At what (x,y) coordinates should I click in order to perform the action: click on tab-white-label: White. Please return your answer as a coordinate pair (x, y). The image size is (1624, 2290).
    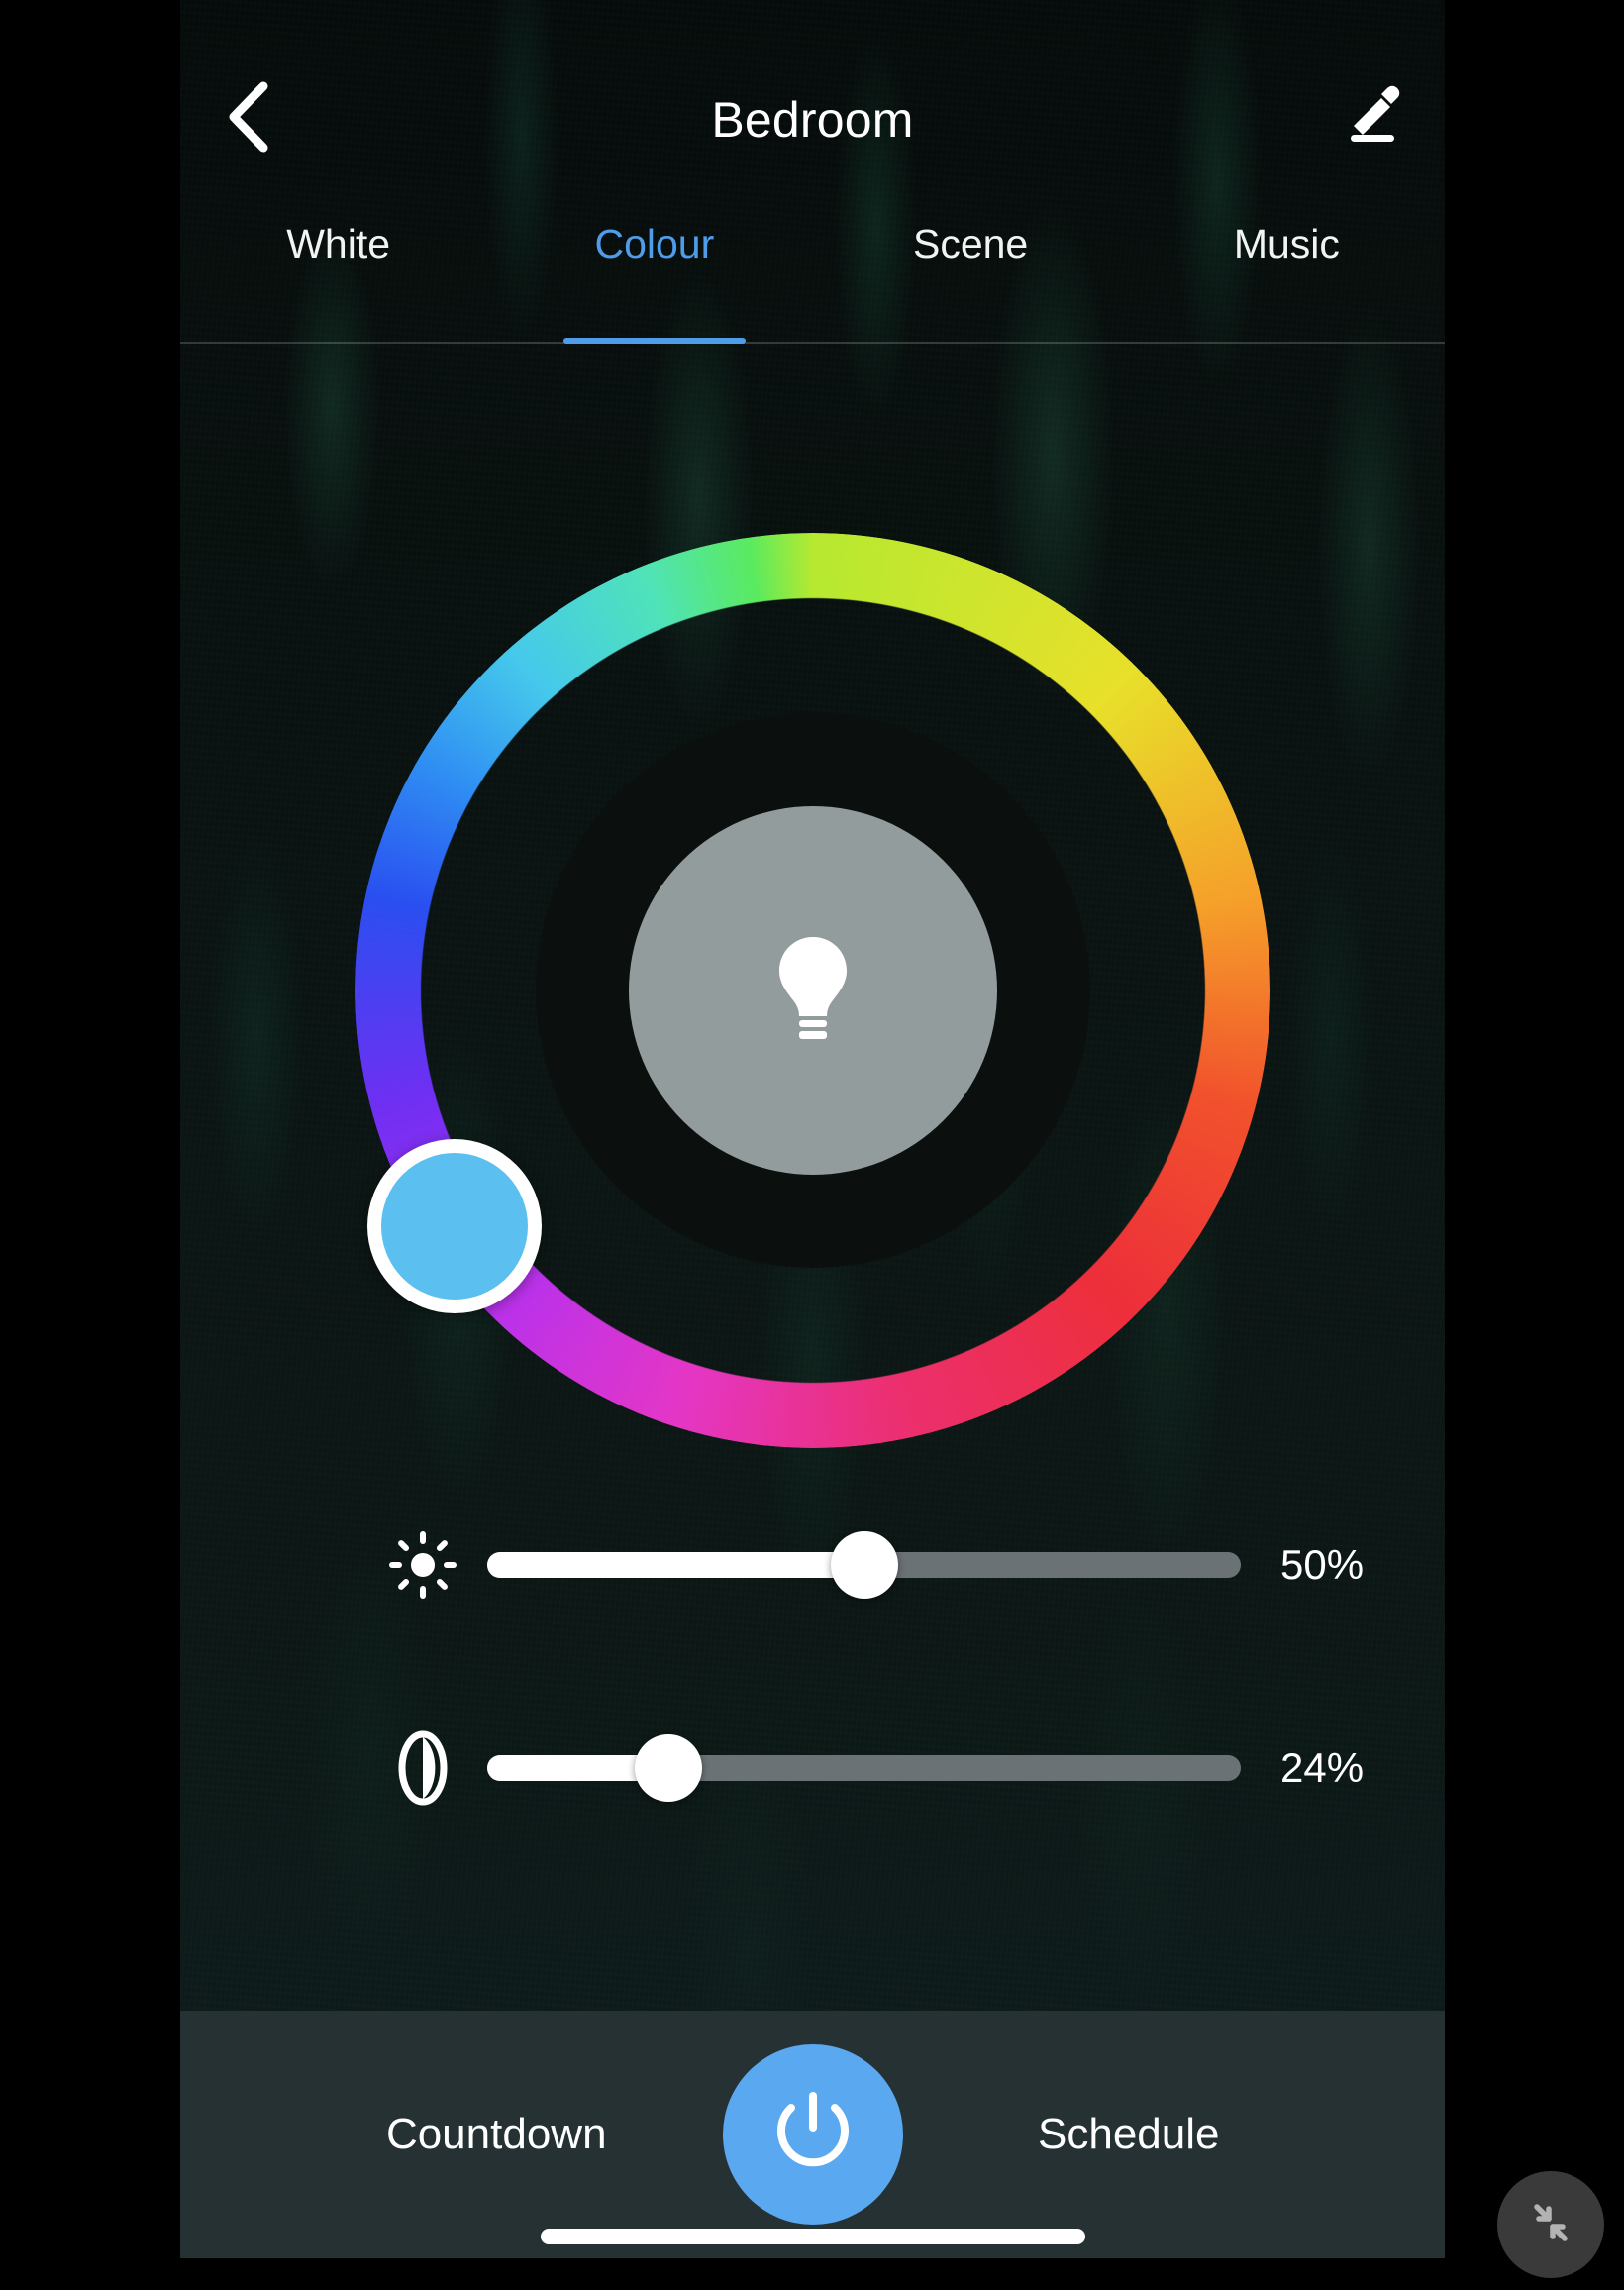
    Looking at the image, I should click on (338, 244).